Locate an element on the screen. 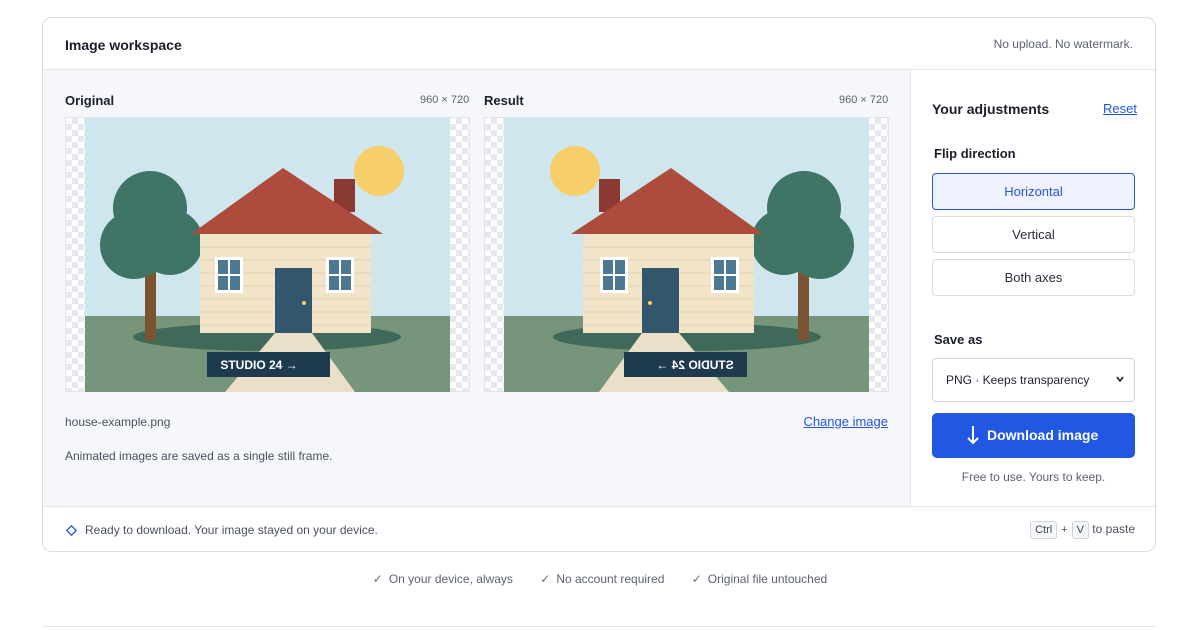 This screenshot has height=630, width=1200. sign-text-mirrored: STUDIO 24 → is located at coordinates (694, 365).